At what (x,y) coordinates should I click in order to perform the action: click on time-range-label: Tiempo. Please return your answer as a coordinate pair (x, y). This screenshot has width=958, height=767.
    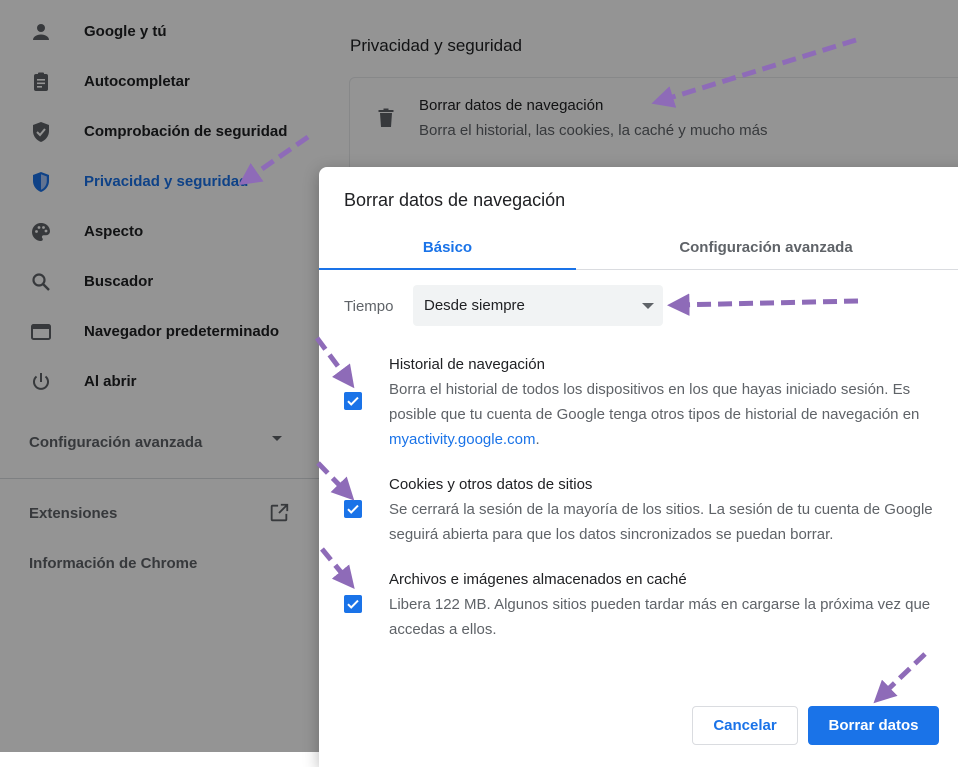
    Looking at the image, I should click on (369, 306).